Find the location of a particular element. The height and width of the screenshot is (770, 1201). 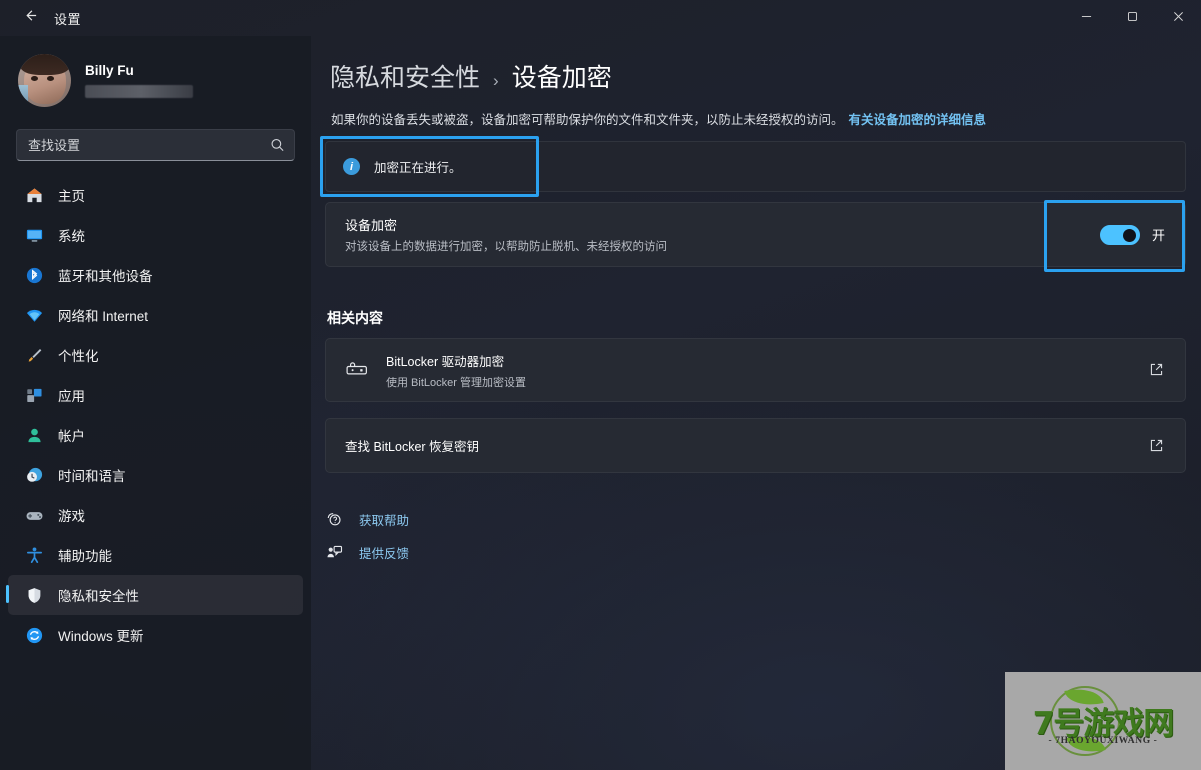

maximize-button is located at coordinates (1132, 18).